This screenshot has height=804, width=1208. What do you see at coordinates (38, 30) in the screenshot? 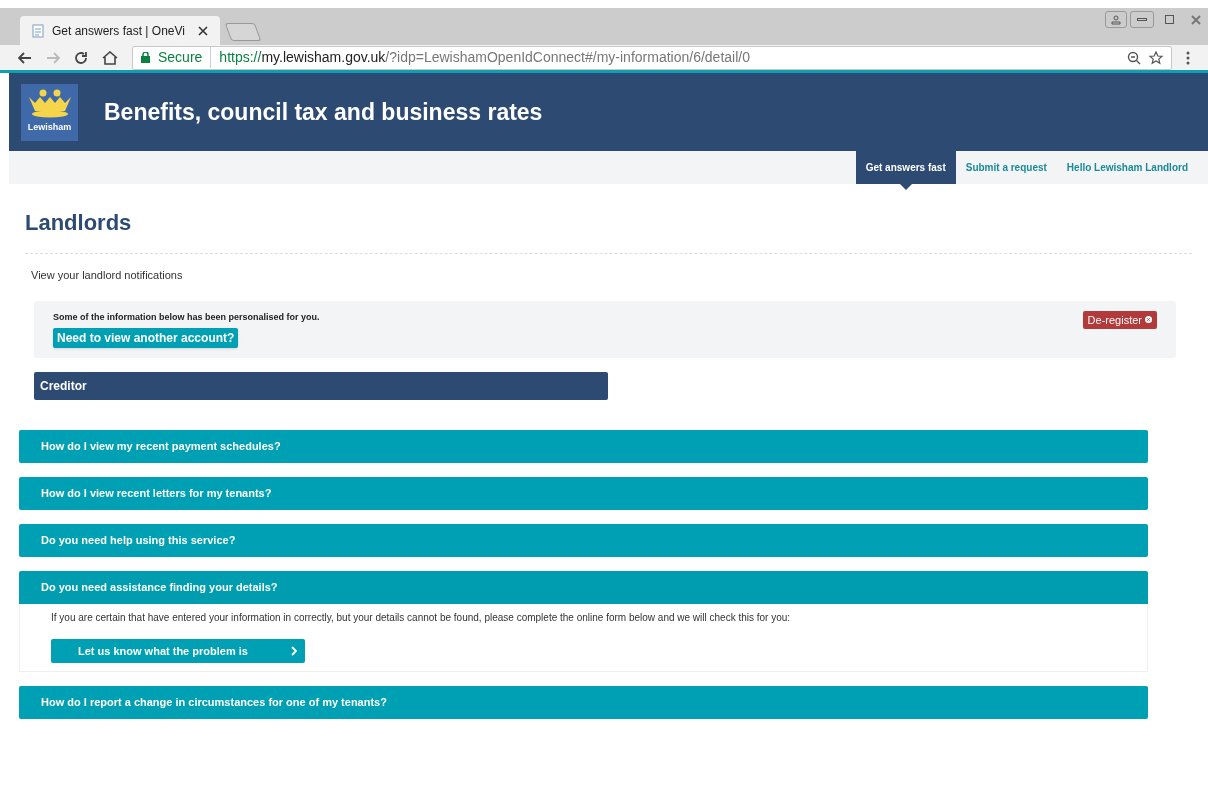
I see `page-icon` at bounding box center [38, 30].